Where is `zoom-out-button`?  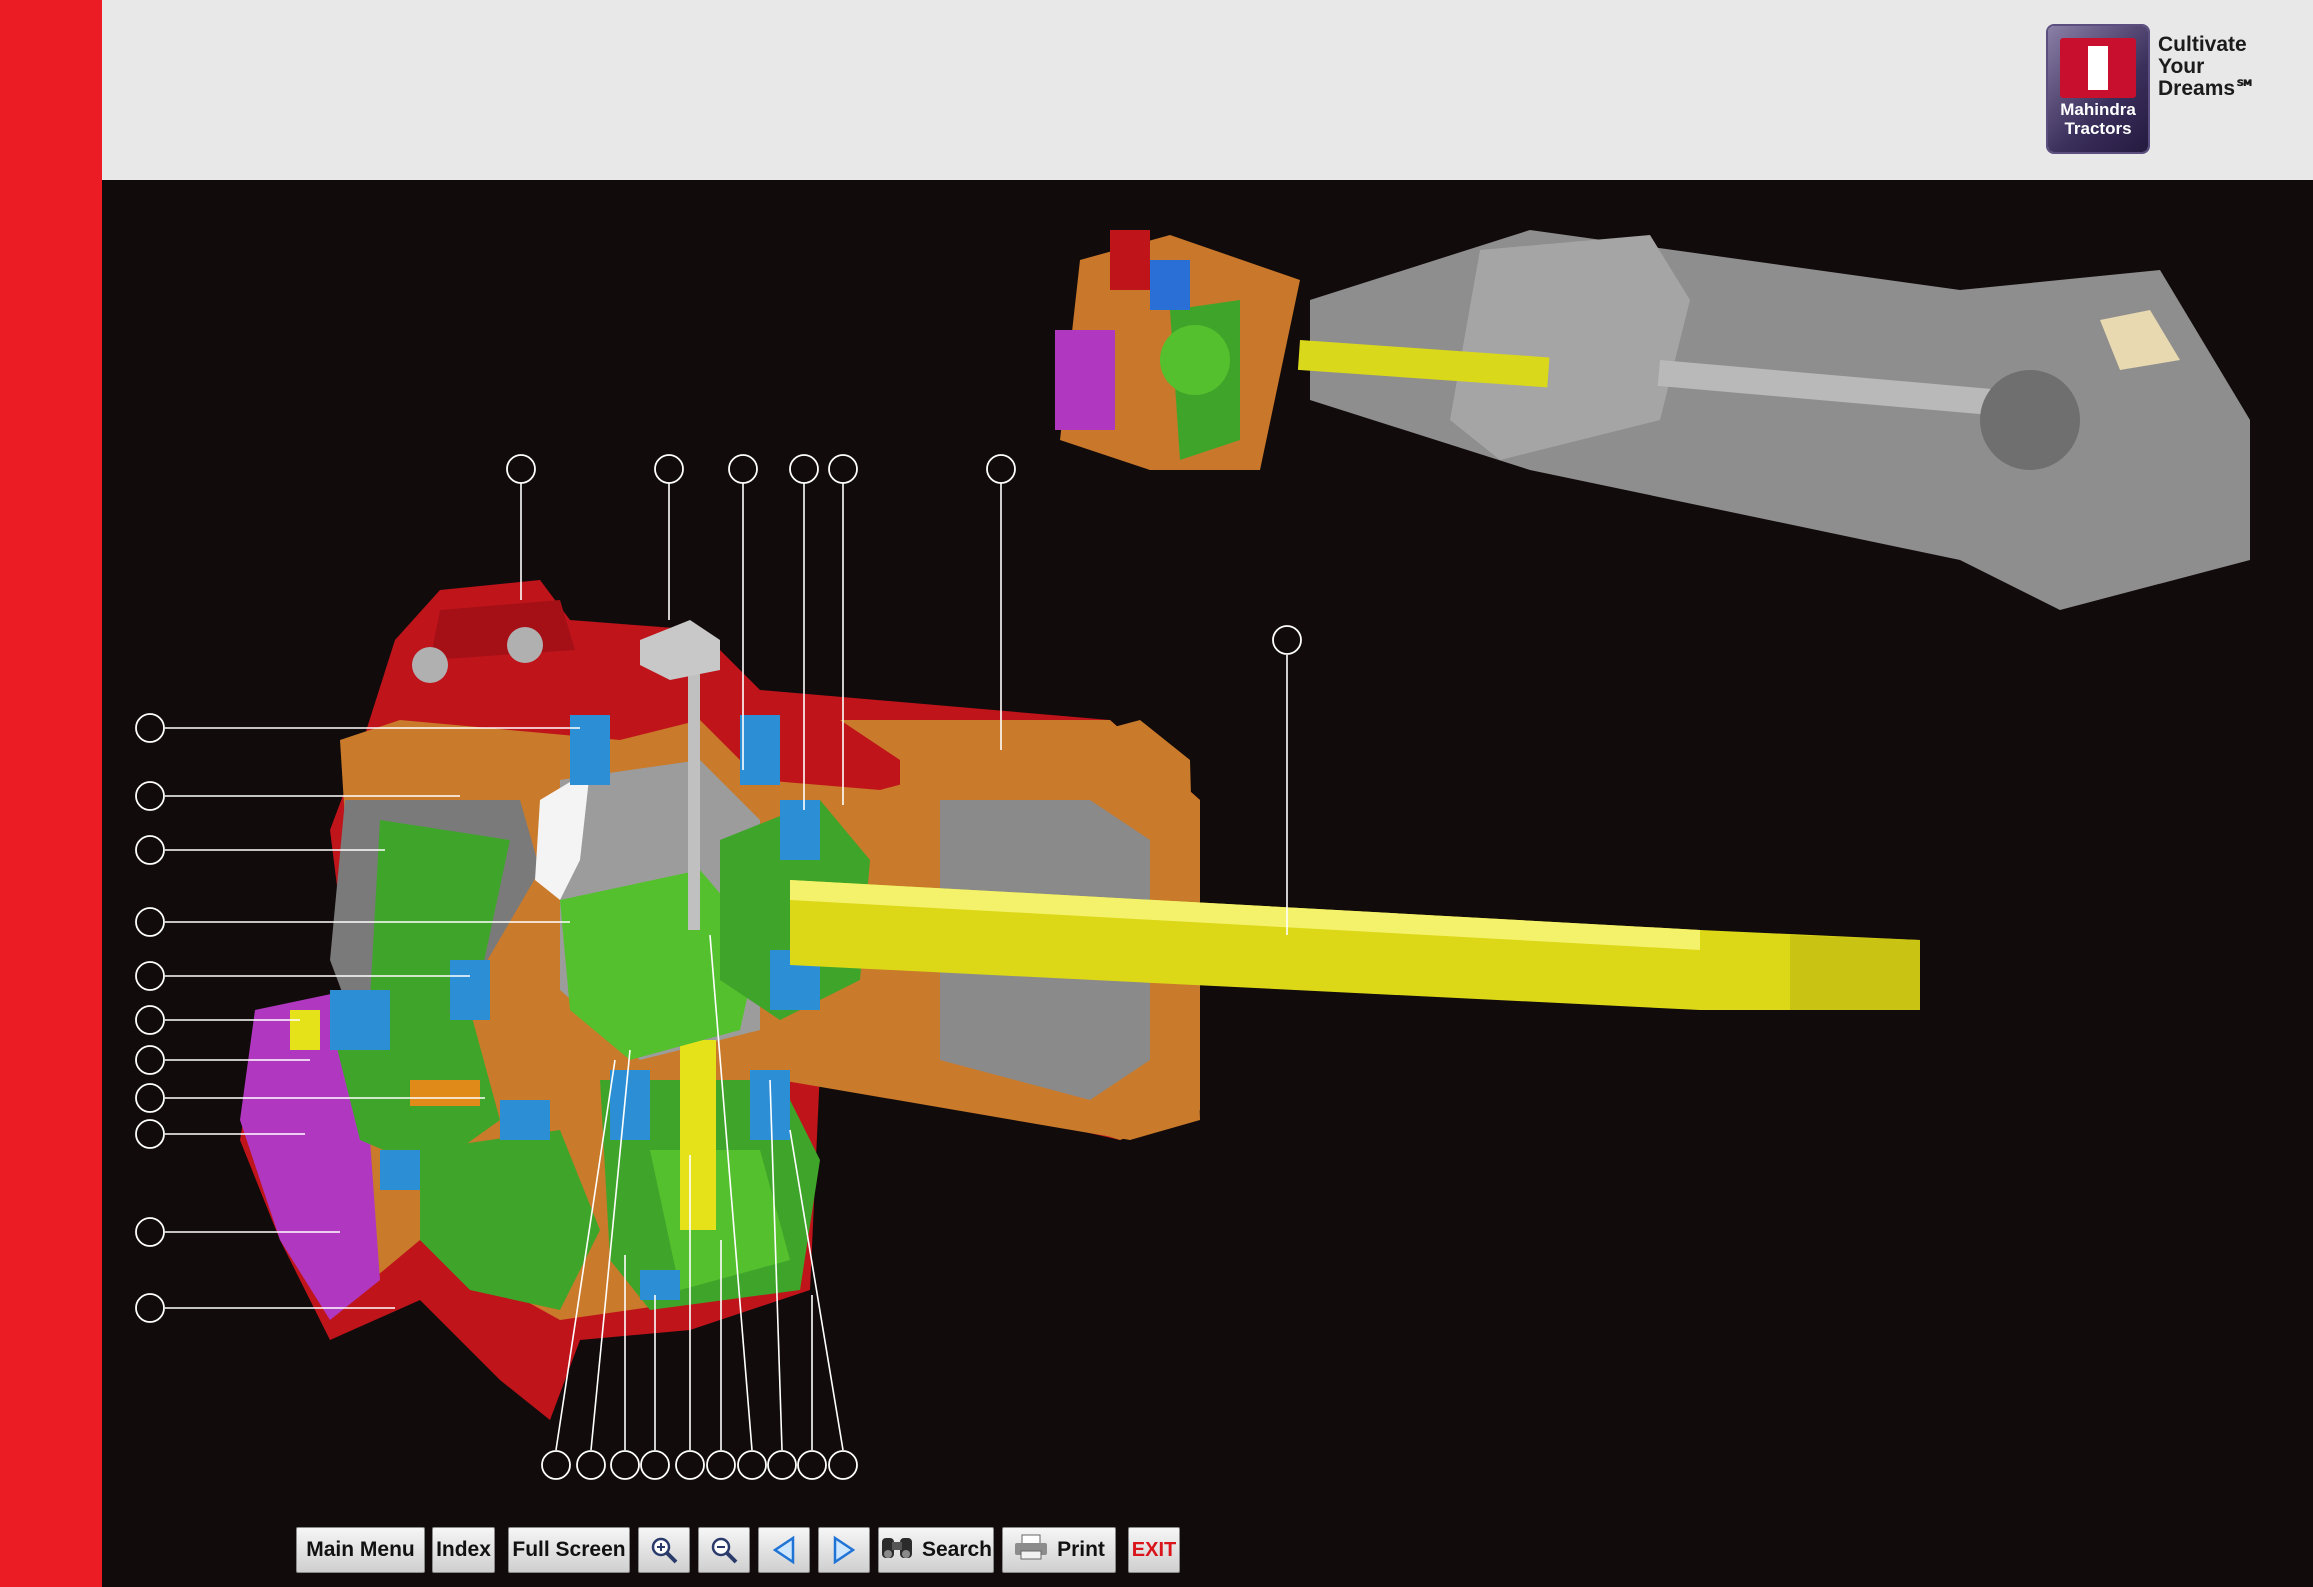 zoom-out-button is located at coordinates (724, 1550).